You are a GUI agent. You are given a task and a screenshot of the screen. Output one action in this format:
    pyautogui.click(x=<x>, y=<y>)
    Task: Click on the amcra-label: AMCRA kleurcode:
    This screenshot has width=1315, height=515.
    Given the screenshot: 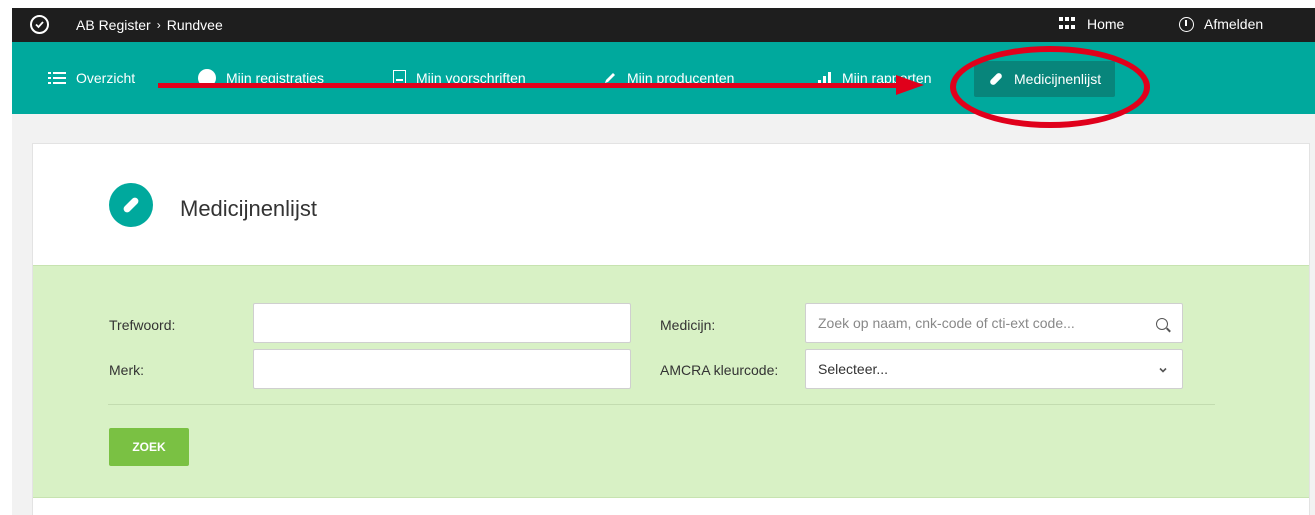 What is the action you would take?
    pyautogui.click(x=719, y=370)
    